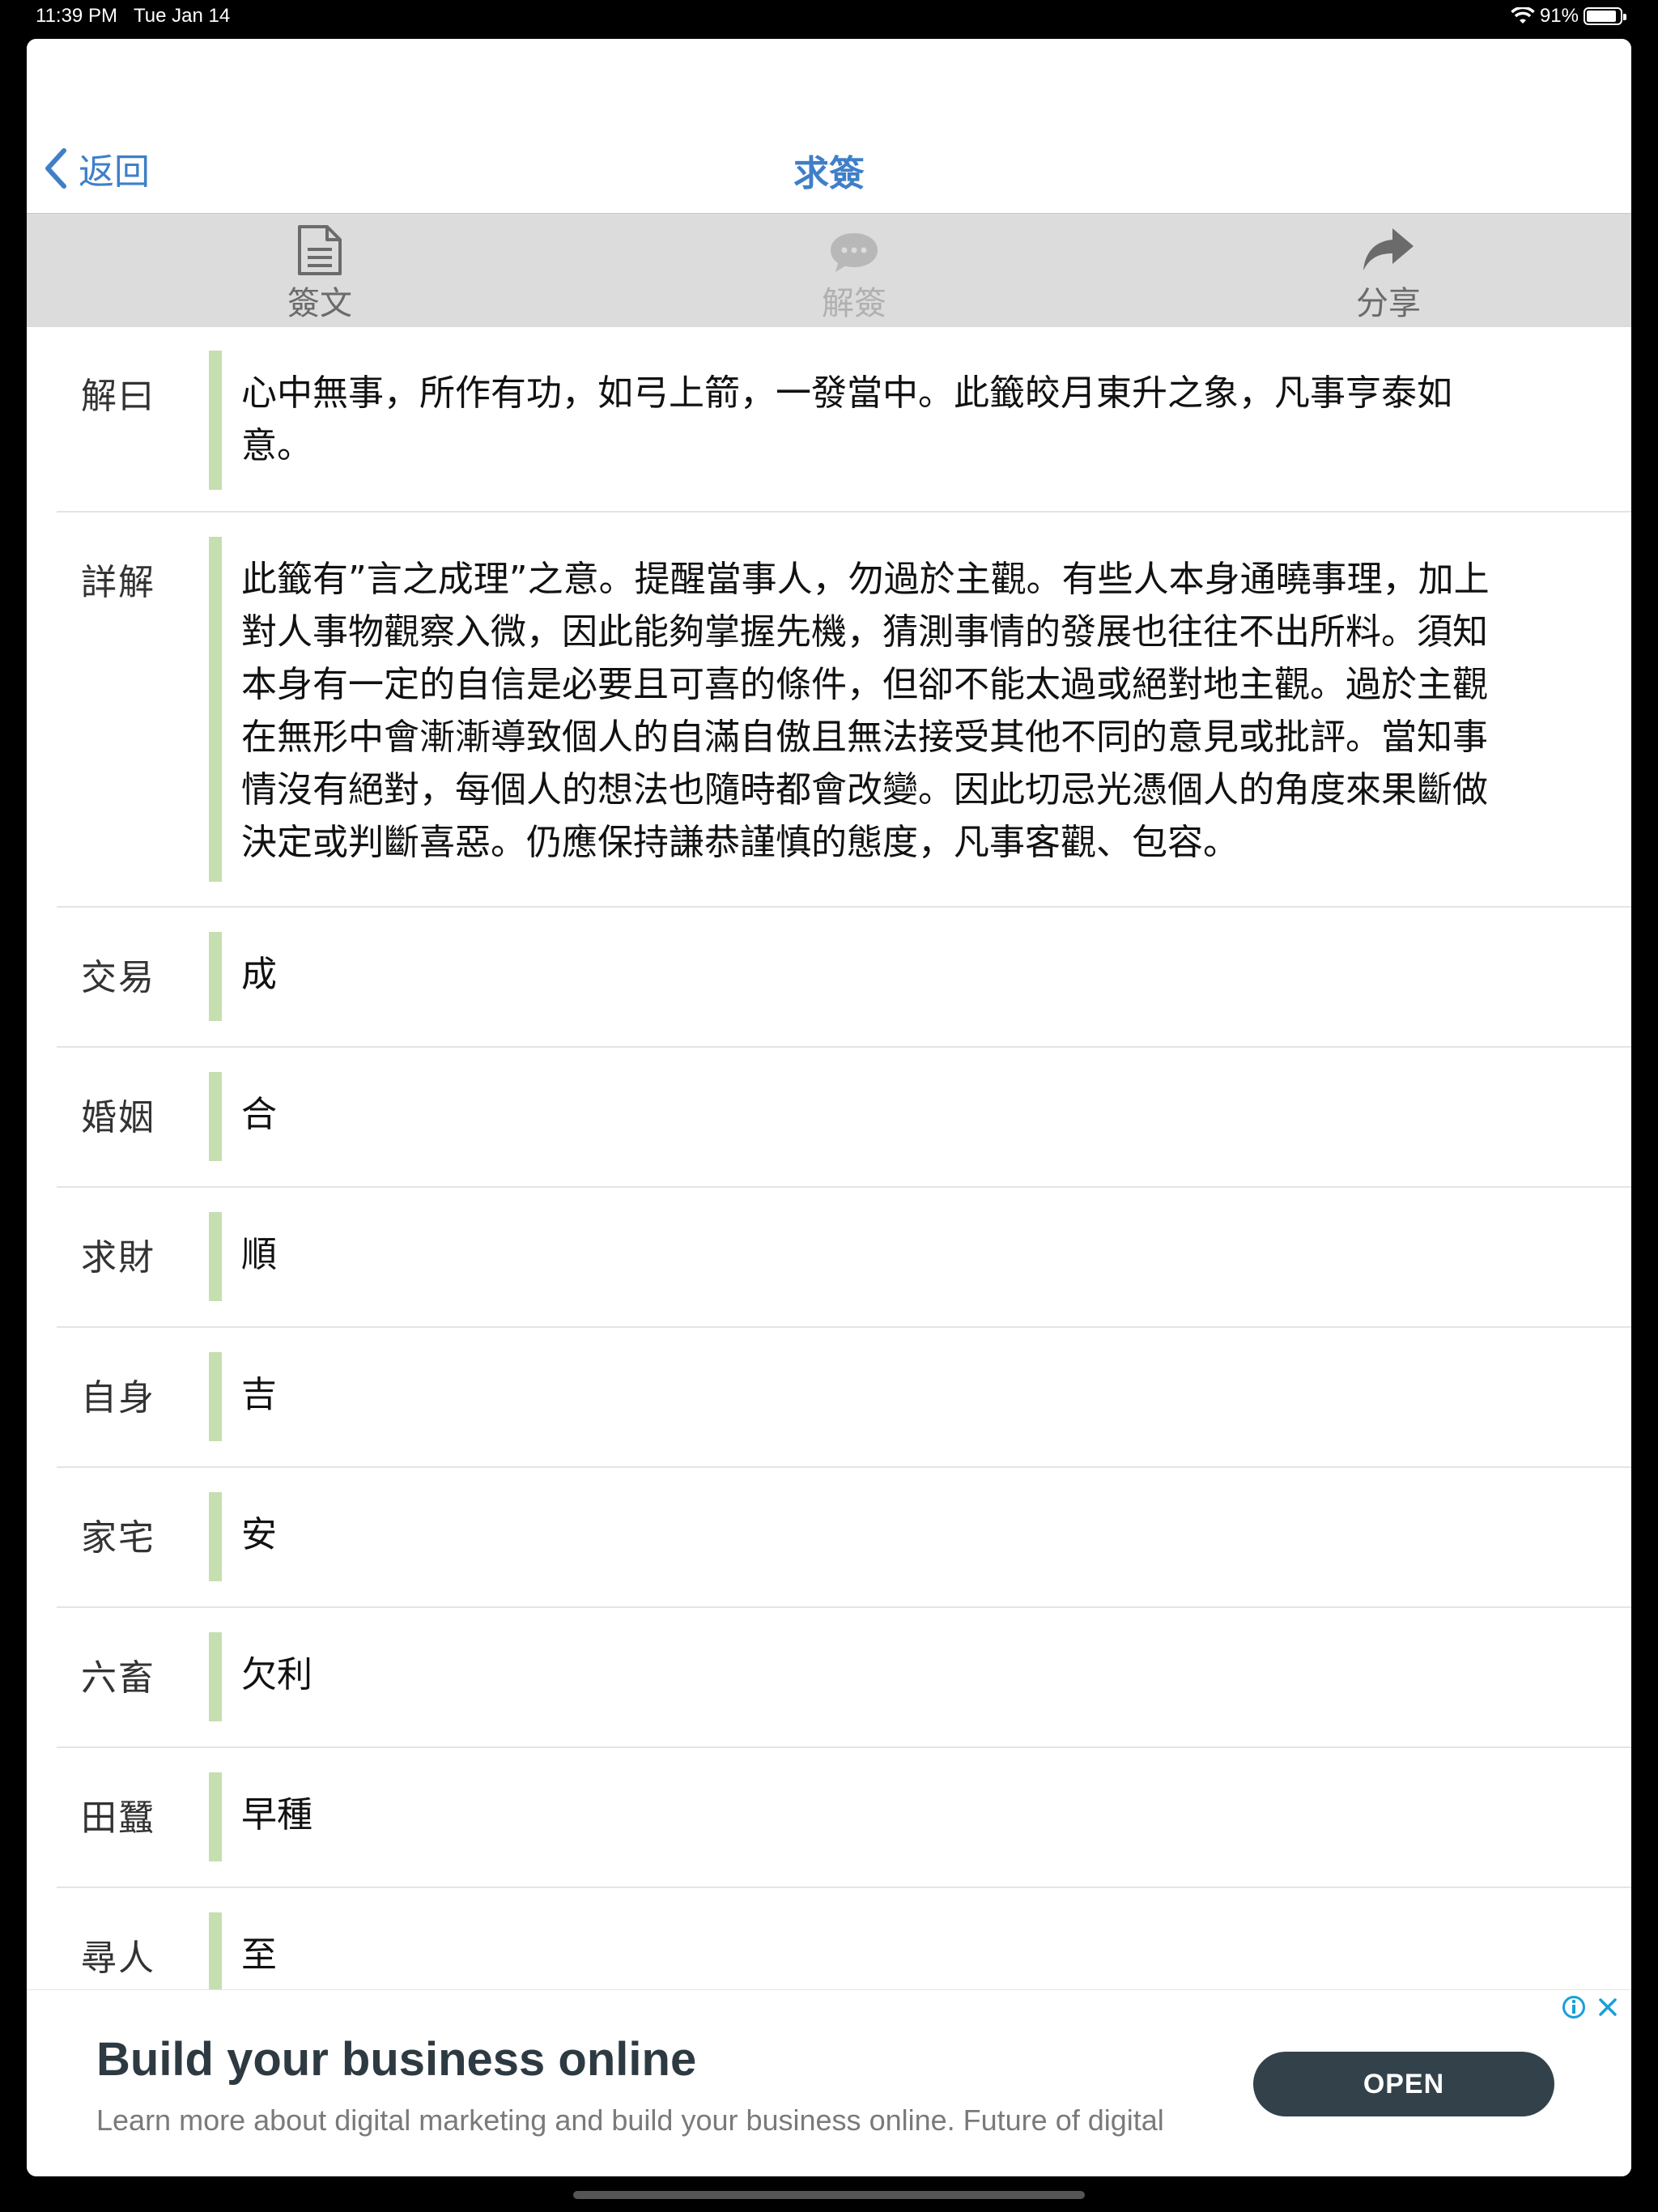 The width and height of the screenshot is (1658, 2212). I want to click on tab-interpretation-label: 解簽, so click(854, 303).